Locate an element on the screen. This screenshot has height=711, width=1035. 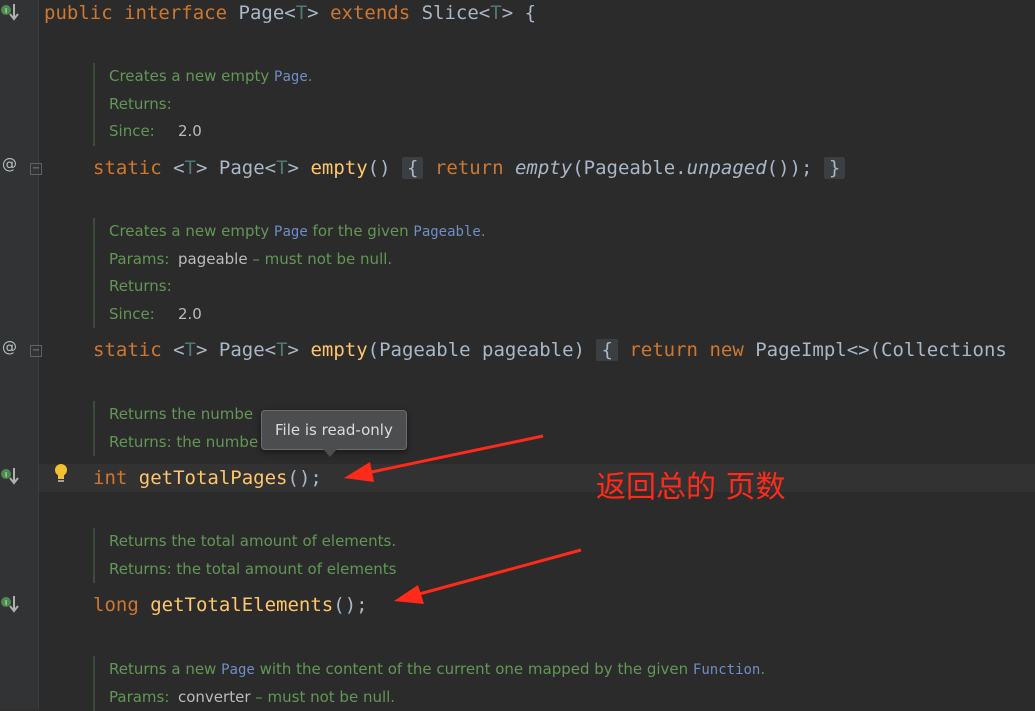
arrow-to-get-total-pages is located at coordinates (443, 459).